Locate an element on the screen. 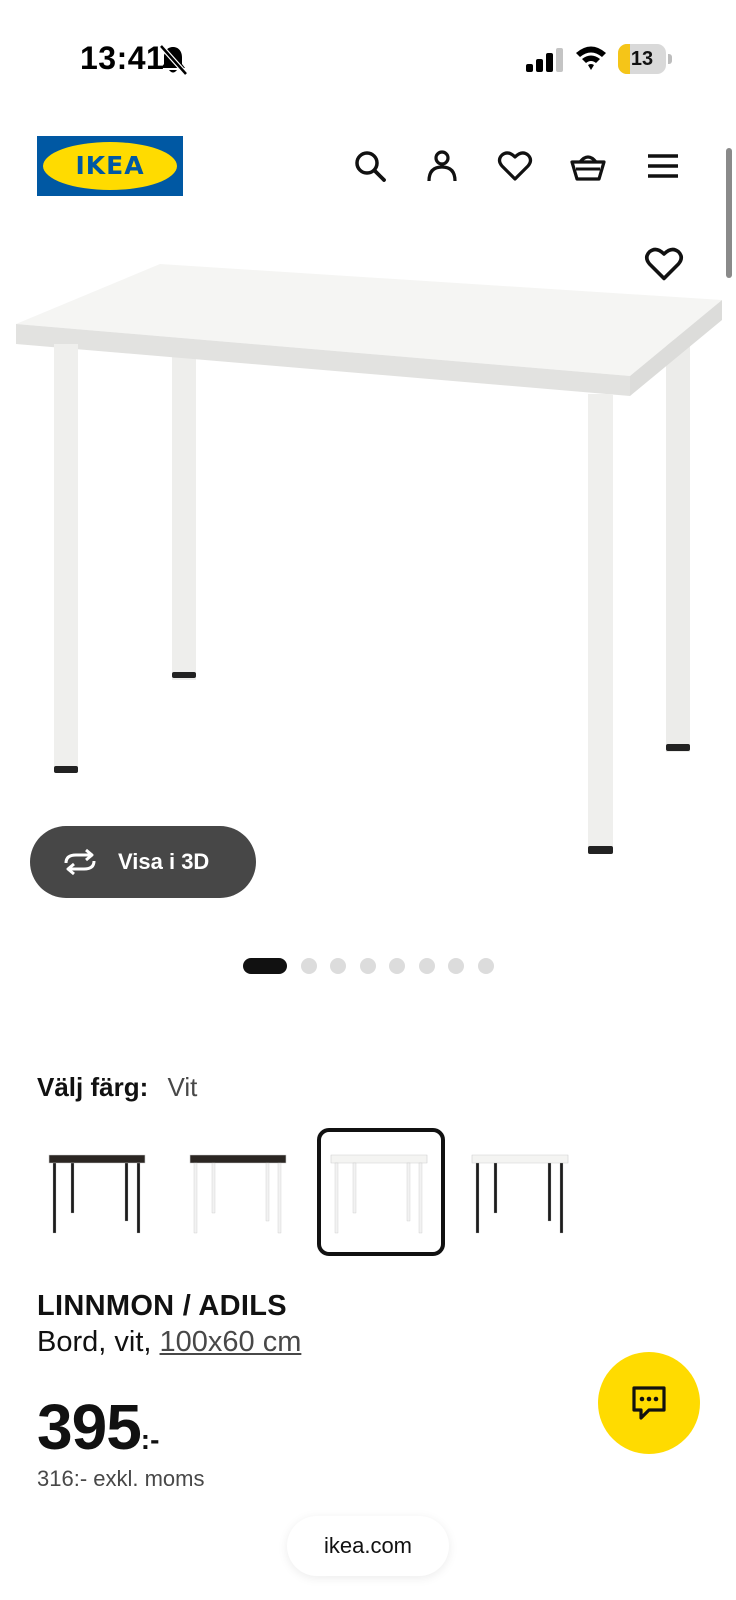 Image resolution: width=736 pixels, height=1600 pixels. battery-cap is located at coordinates (670, 59).